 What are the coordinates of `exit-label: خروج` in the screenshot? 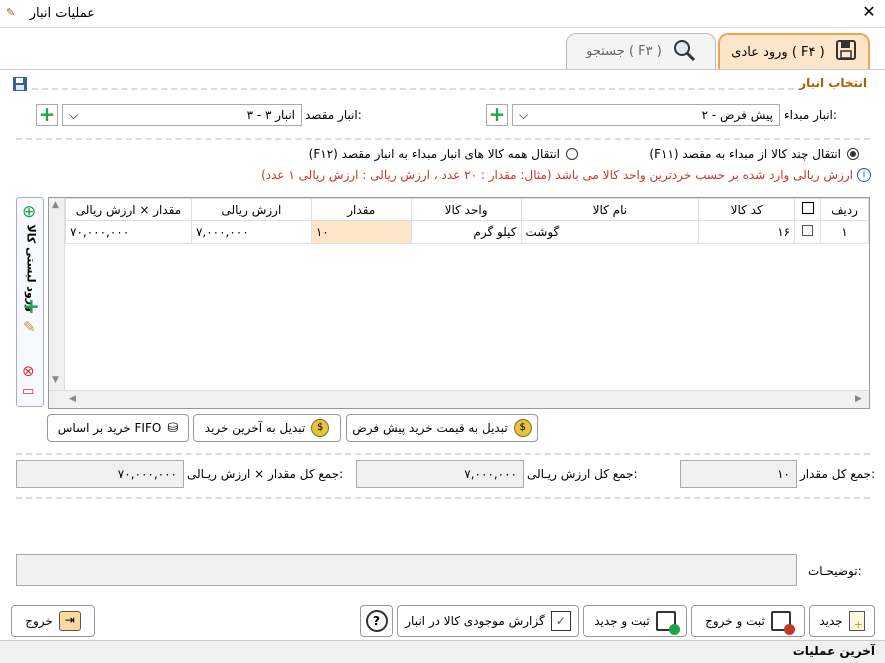 It's located at (39, 621).